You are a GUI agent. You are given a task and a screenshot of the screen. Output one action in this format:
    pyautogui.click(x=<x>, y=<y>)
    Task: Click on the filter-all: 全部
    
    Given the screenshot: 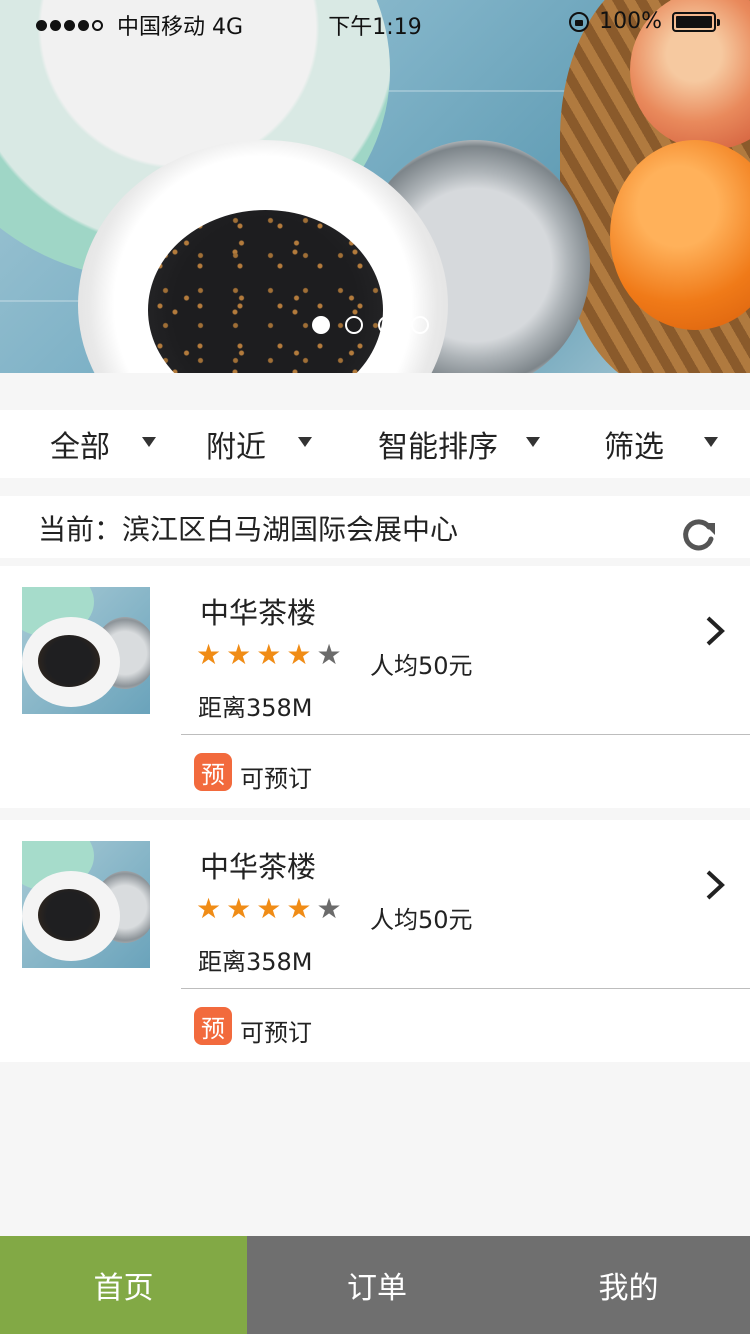 What is the action you would take?
    pyautogui.click(x=110, y=444)
    